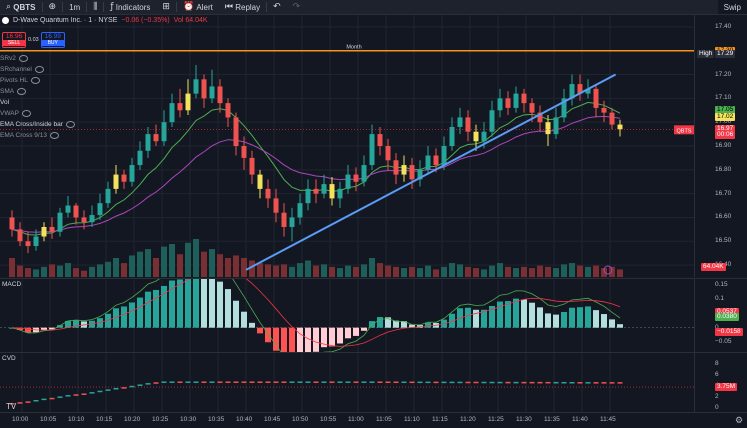 This screenshot has width=747, height=428. I want to click on interval-button: 1m, so click(74, 7).